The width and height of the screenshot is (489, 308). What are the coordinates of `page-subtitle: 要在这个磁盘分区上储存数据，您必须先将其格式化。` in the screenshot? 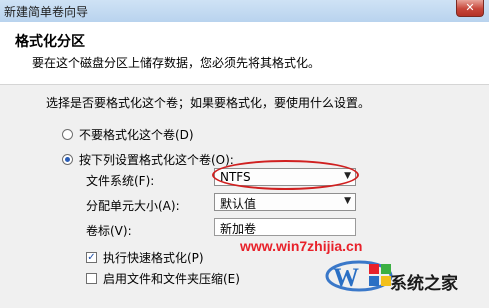 It's located at (176, 63).